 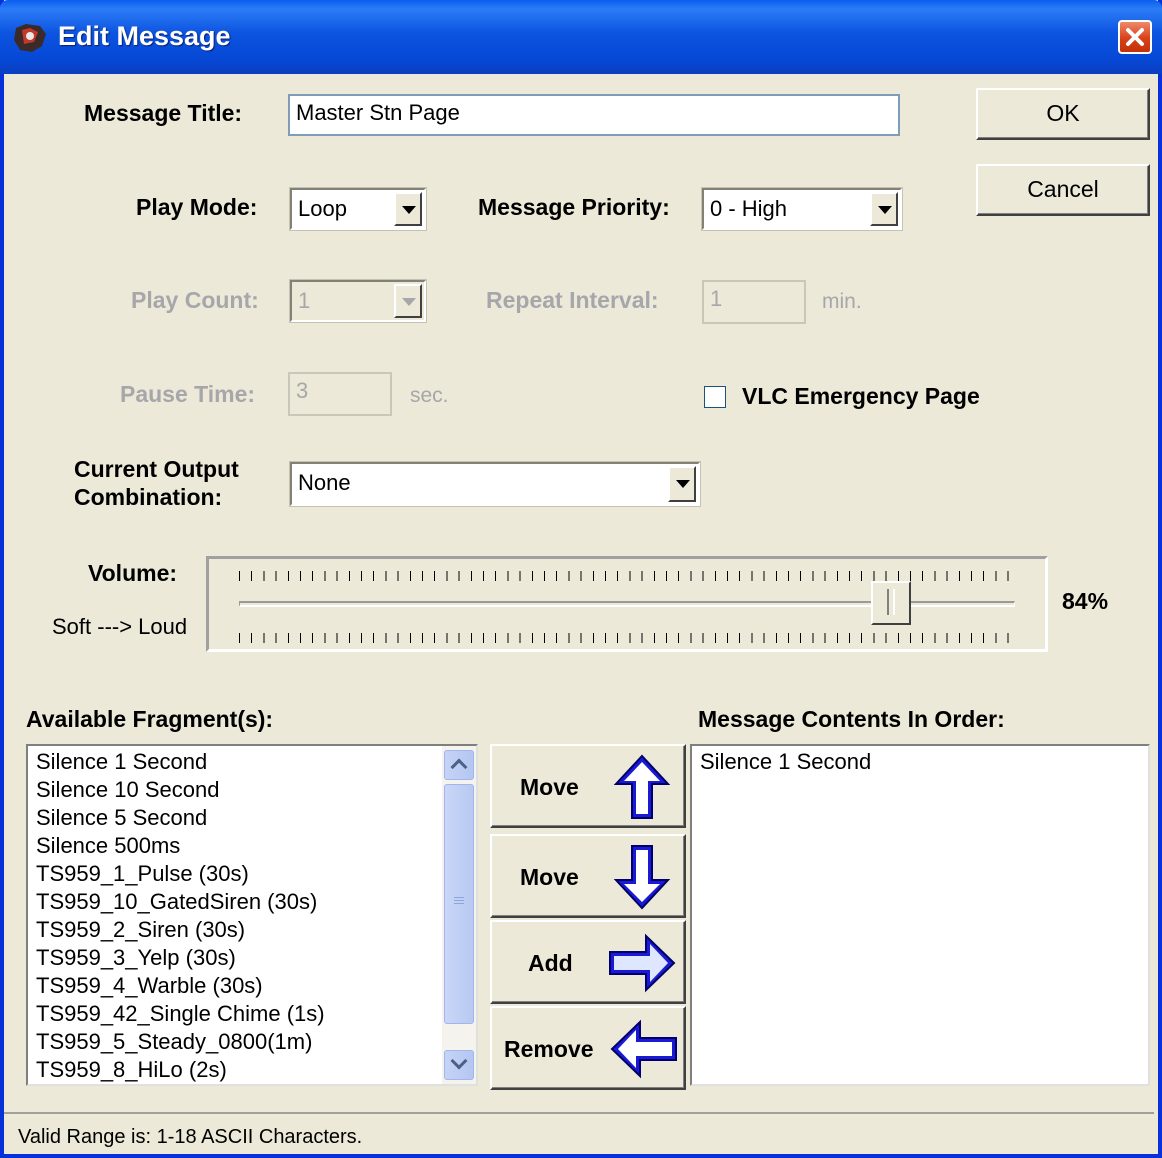 I want to click on scroll-thumb, so click(x=459, y=904).